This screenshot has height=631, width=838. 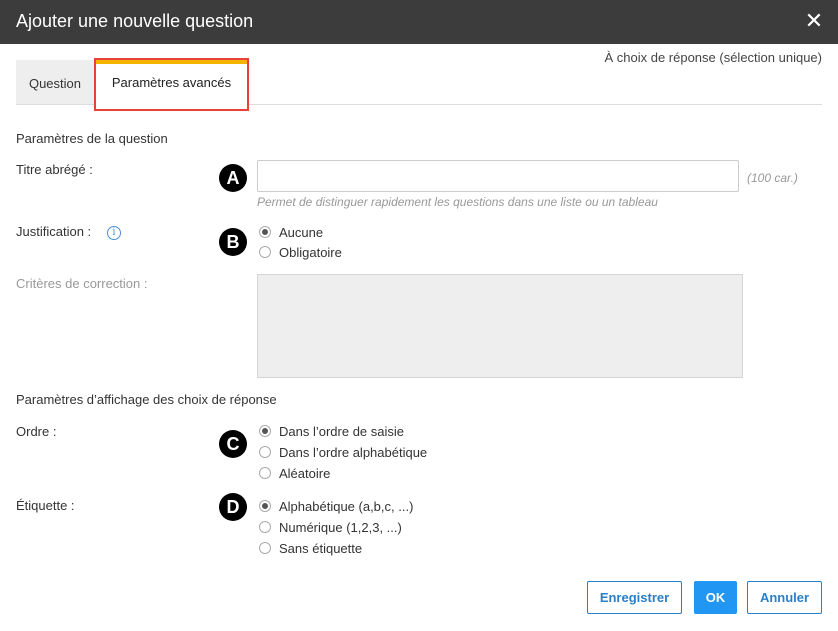 I want to click on save-button: Enregistrer, so click(x=634, y=597).